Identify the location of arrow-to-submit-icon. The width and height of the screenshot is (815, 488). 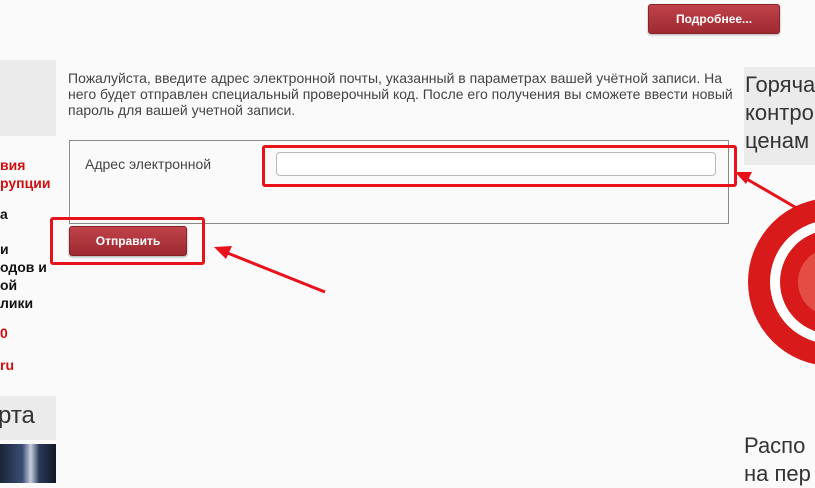
(270, 270).